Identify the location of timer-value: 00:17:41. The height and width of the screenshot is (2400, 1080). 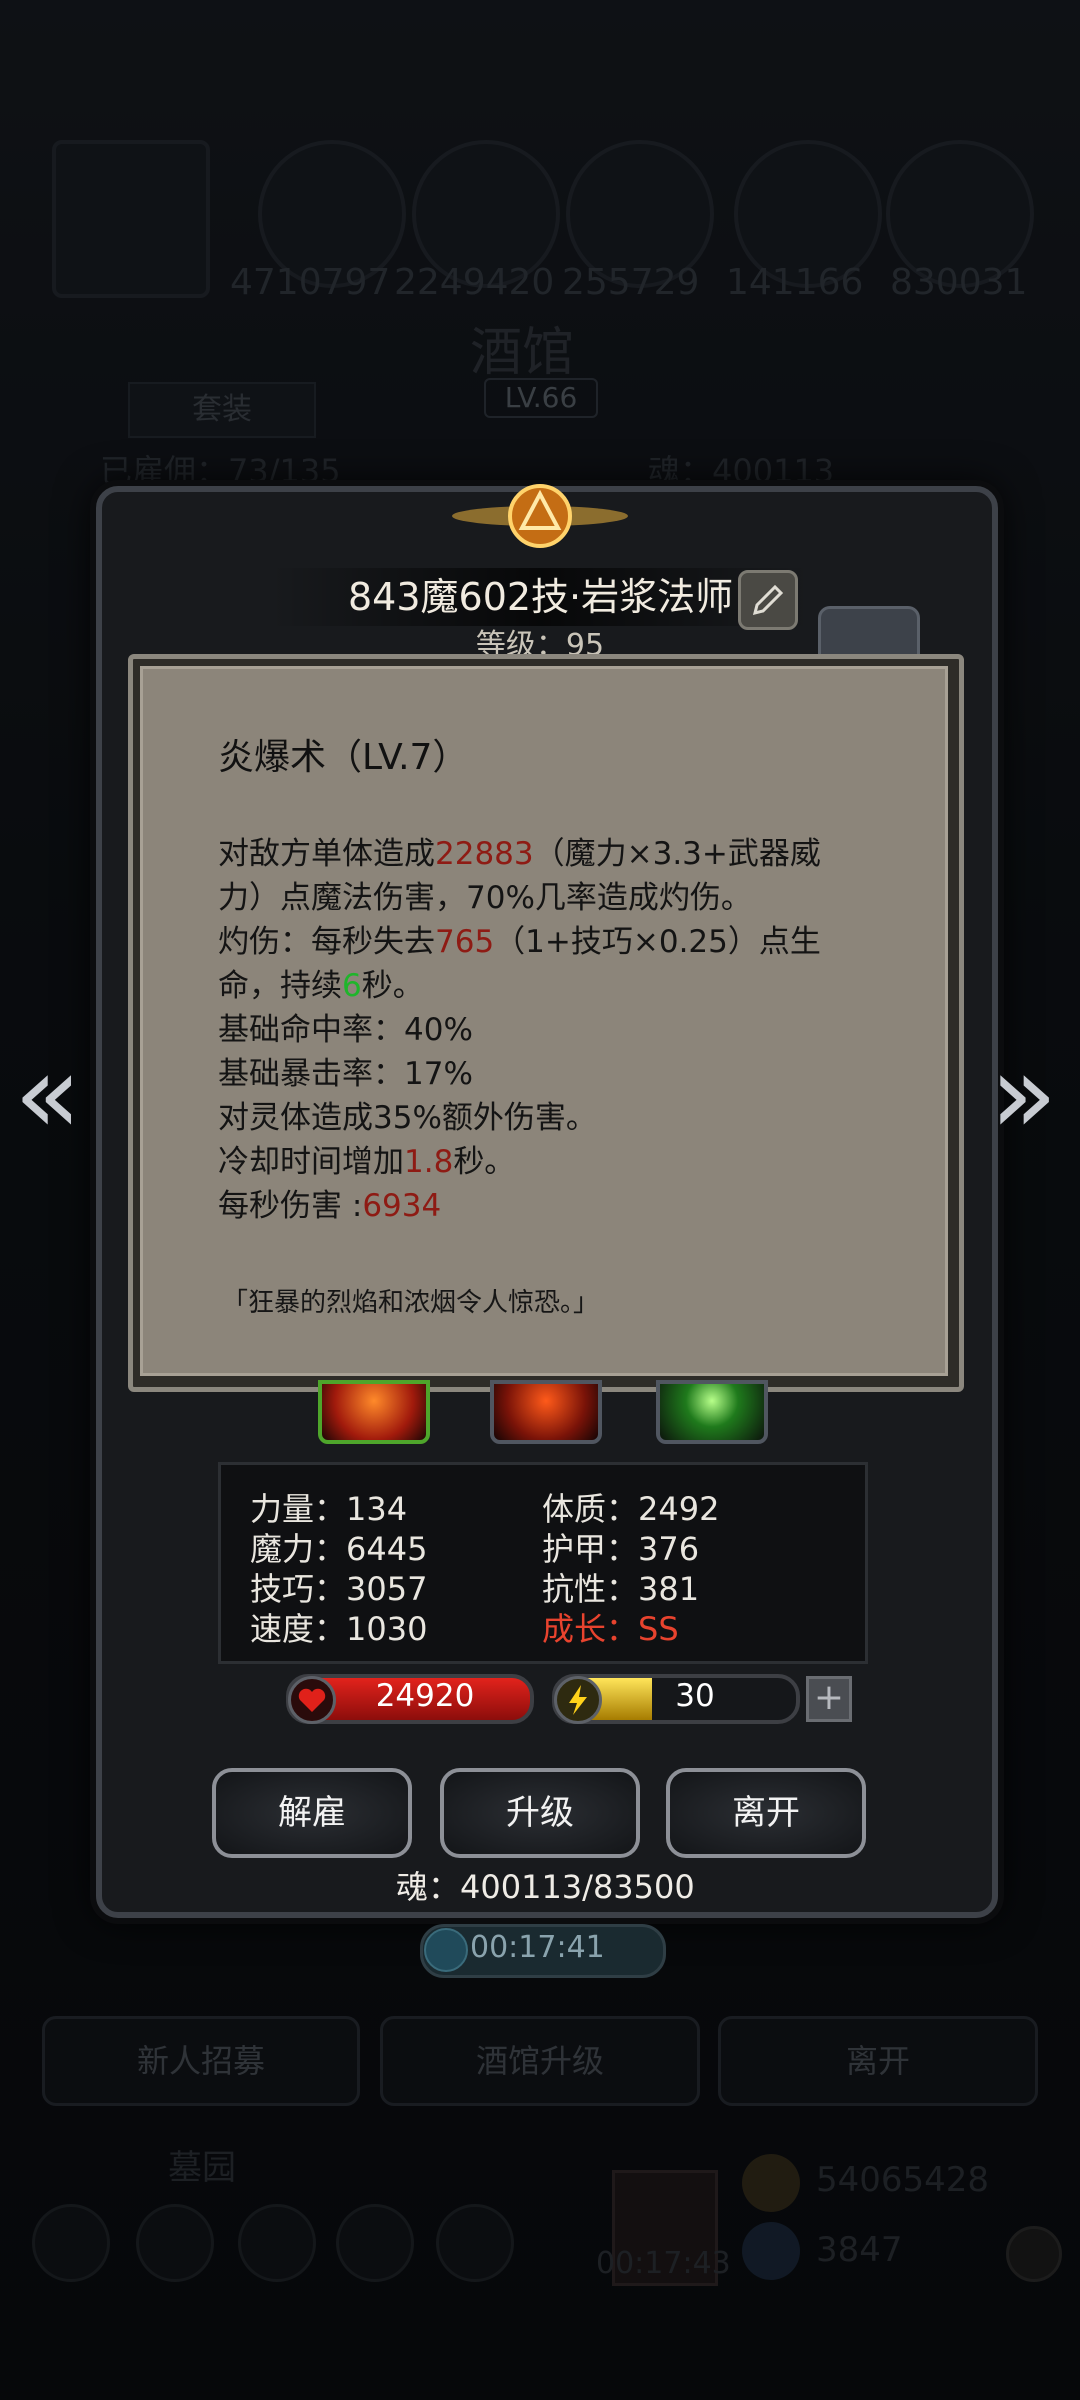
(537, 1947).